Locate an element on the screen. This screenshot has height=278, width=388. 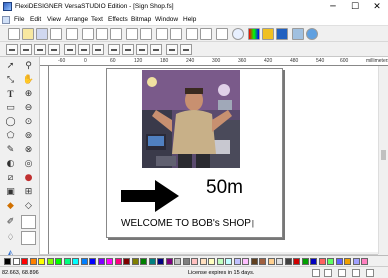
node-tool-icon: ⤡ is located at coordinates (10, 80).